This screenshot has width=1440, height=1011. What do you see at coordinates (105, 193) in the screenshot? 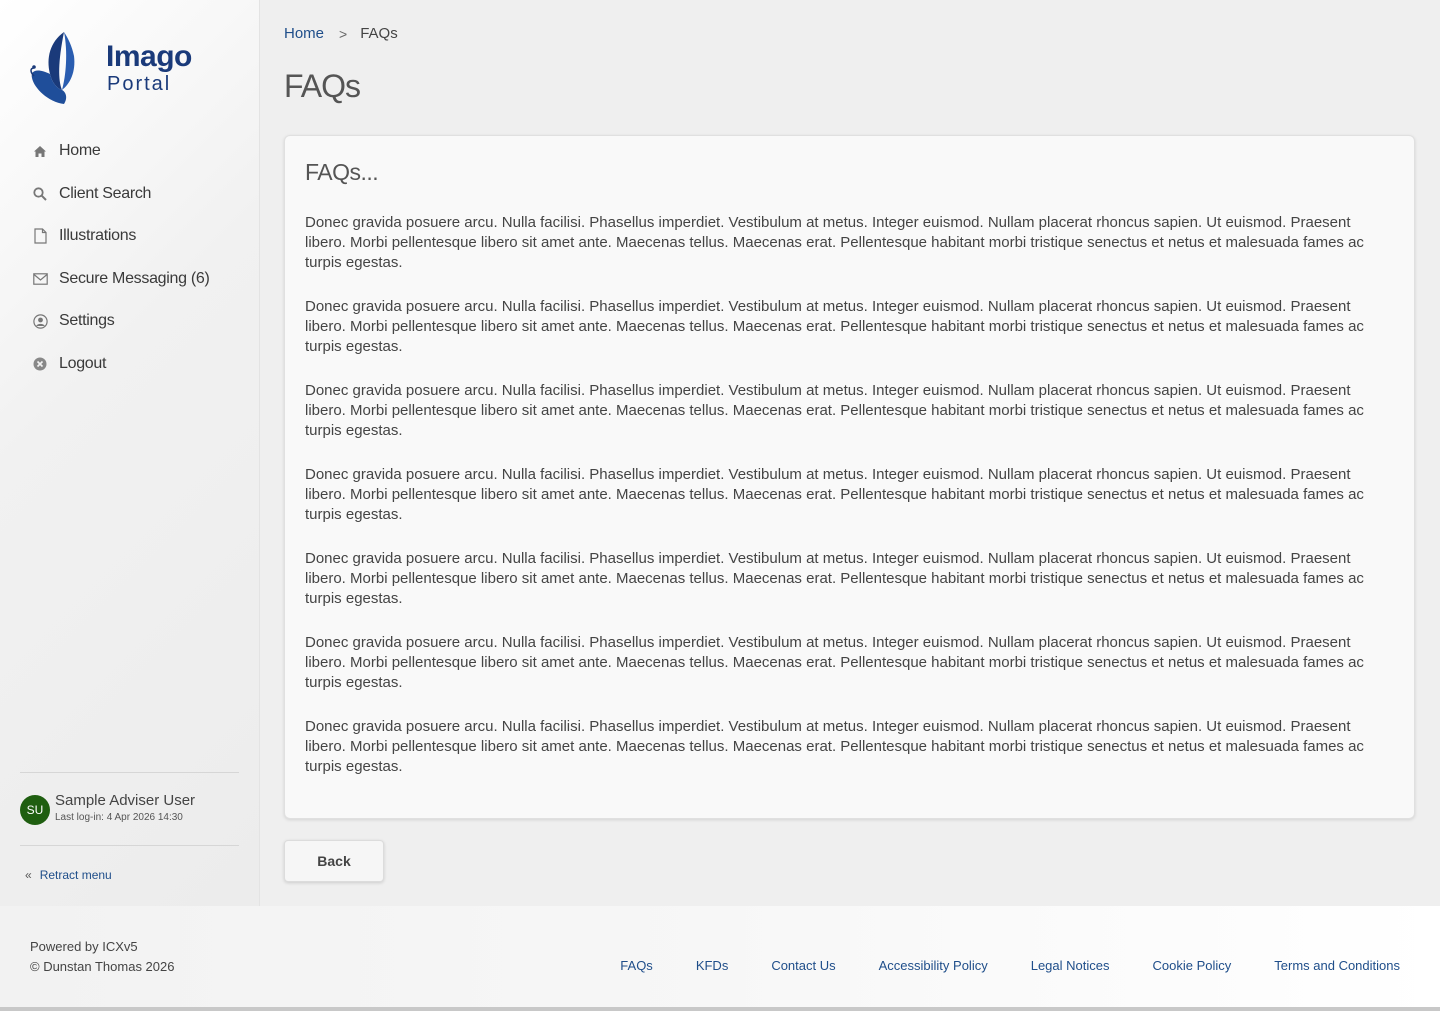
I see `sidebar-item-label: Client Search` at bounding box center [105, 193].